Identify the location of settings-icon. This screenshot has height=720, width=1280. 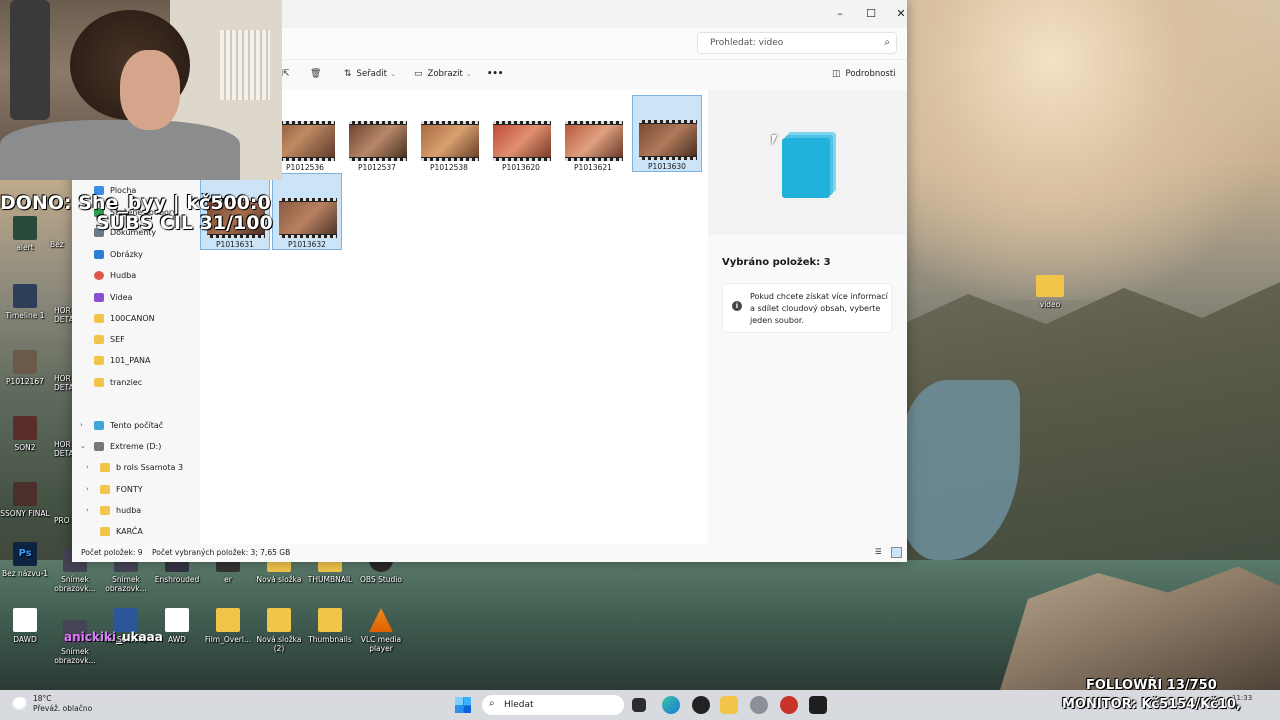
(759, 705).